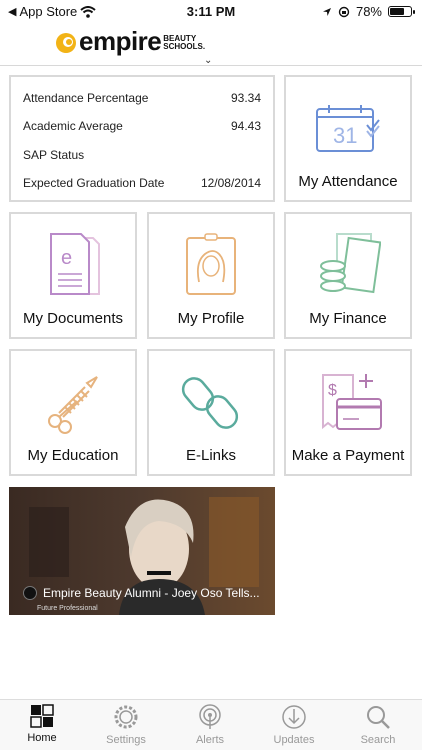  I want to click on tab-home: Home, so click(42, 724).